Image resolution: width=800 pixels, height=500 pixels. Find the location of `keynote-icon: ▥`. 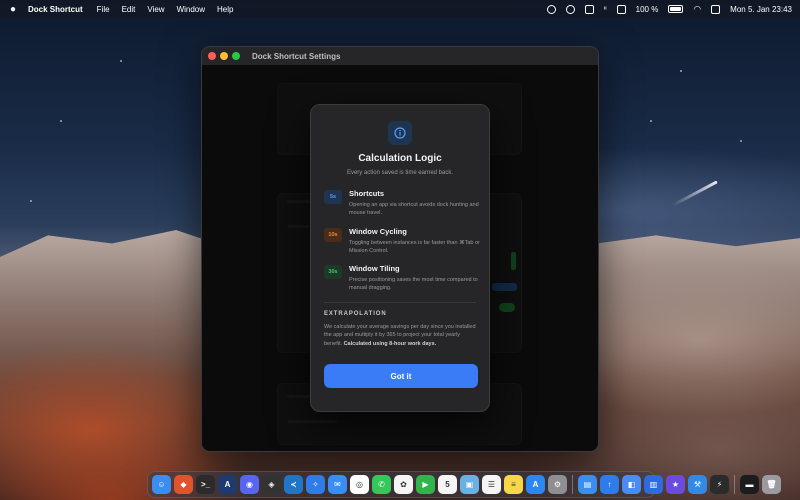

keynote-icon: ▥ is located at coordinates (653, 484).